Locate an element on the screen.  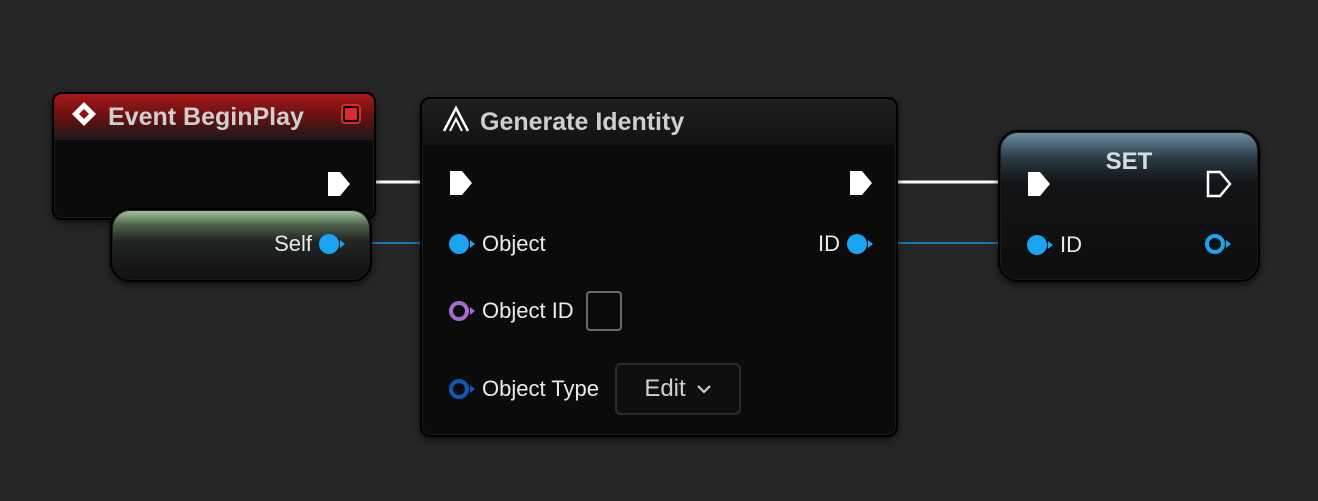
stop-square-icon is located at coordinates (351, 117).